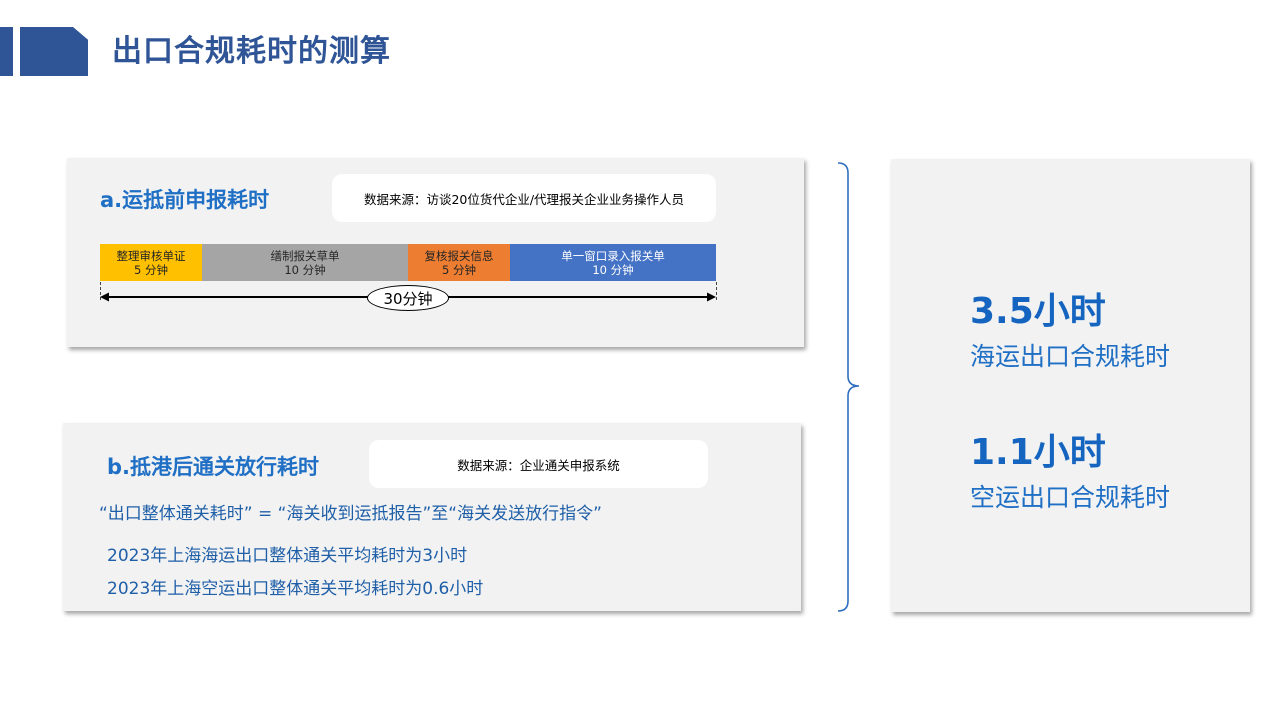 This screenshot has height=720, width=1280. I want to click on page-title: 出口合规耗时的测算, so click(251, 51).